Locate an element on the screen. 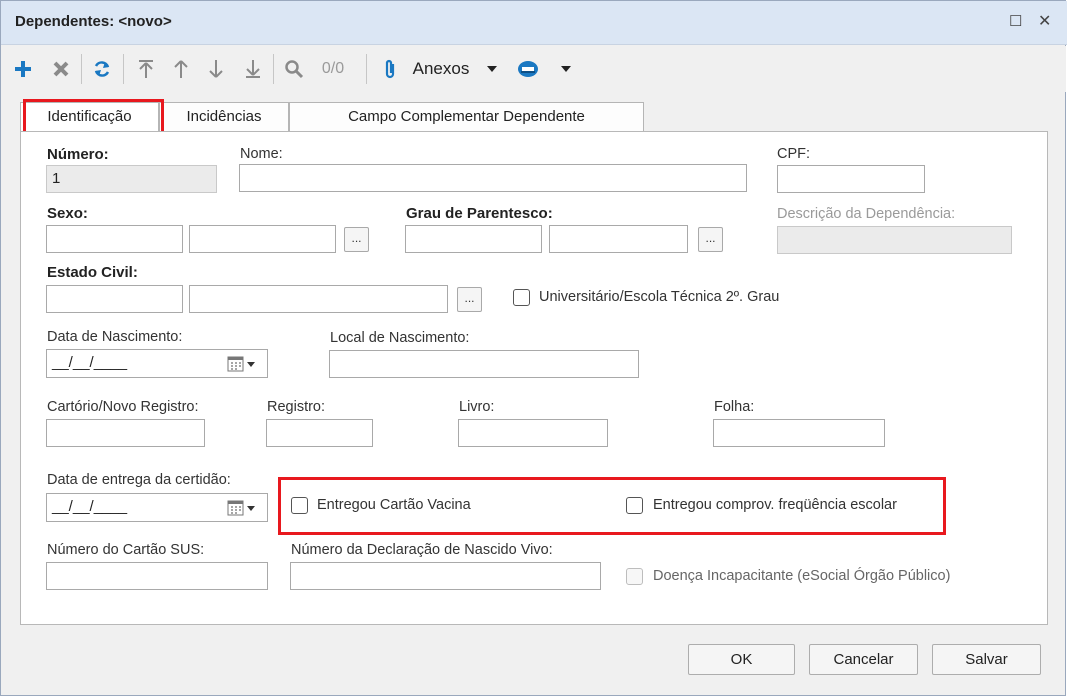  window-title: Dependentes: <novo> is located at coordinates (93, 21).